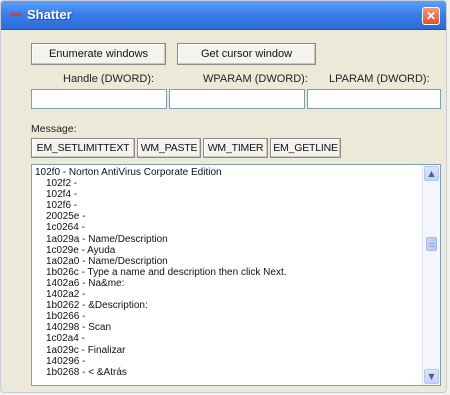 This screenshot has width=450, height=395. I want to click on list-item: 102f4 -, so click(228, 194).